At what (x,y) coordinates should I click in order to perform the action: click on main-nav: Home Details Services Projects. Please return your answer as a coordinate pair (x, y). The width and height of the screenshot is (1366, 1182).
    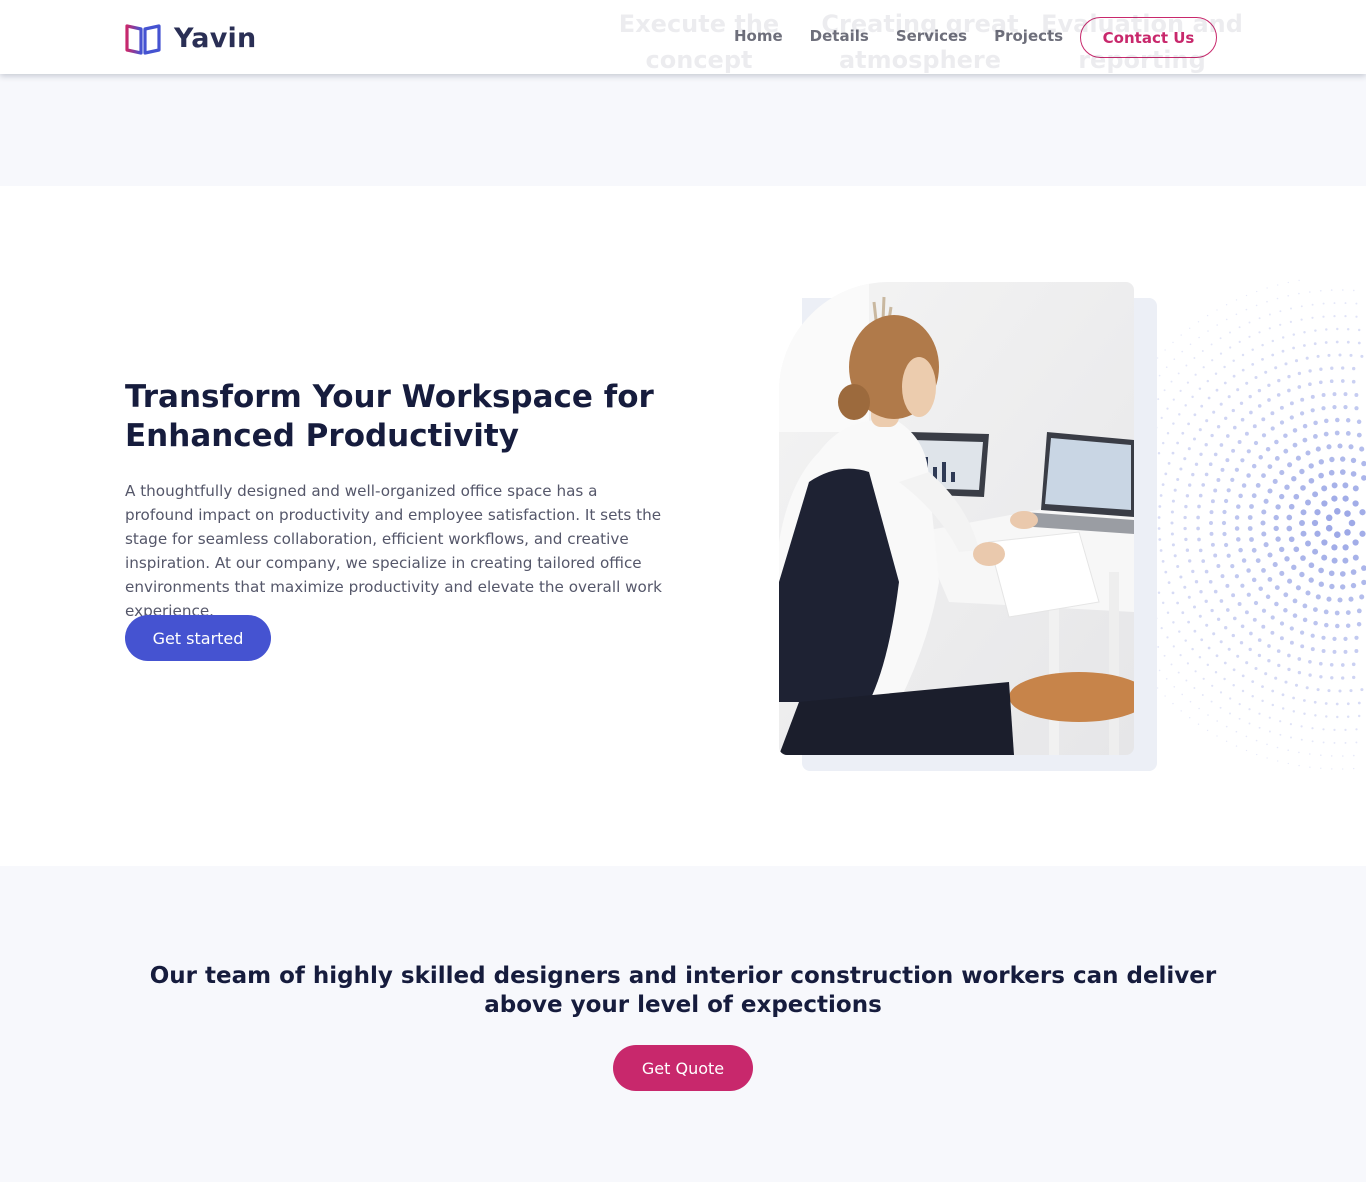
    Looking at the image, I should click on (912, 36).